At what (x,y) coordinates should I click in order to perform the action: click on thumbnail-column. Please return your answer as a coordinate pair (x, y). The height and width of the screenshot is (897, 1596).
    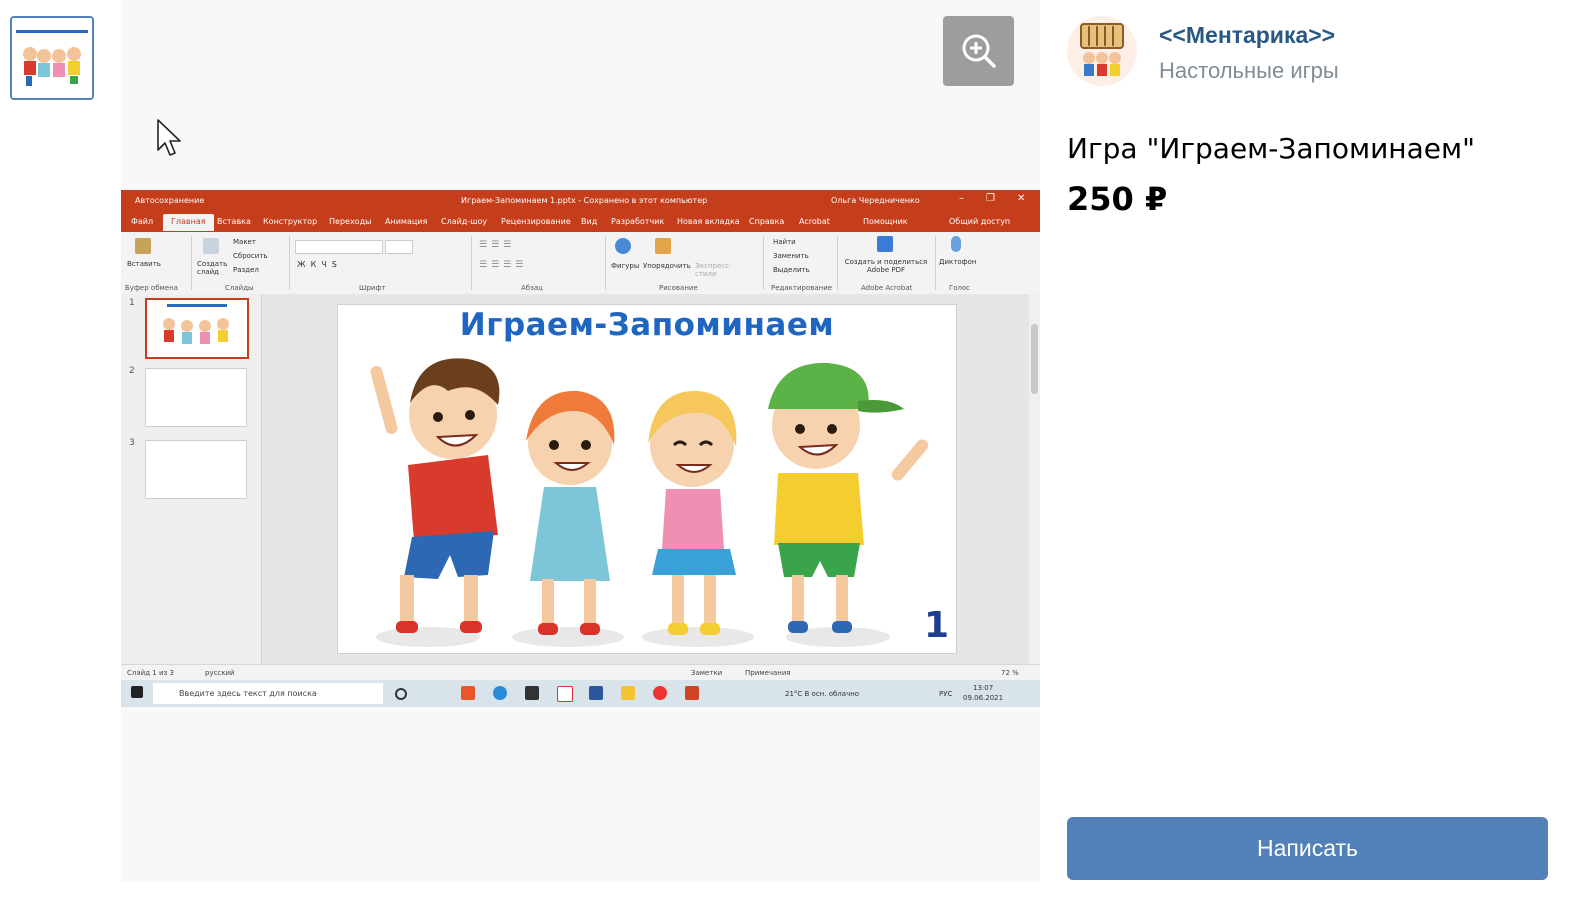
    Looking at the image, I should click on (60, 448).